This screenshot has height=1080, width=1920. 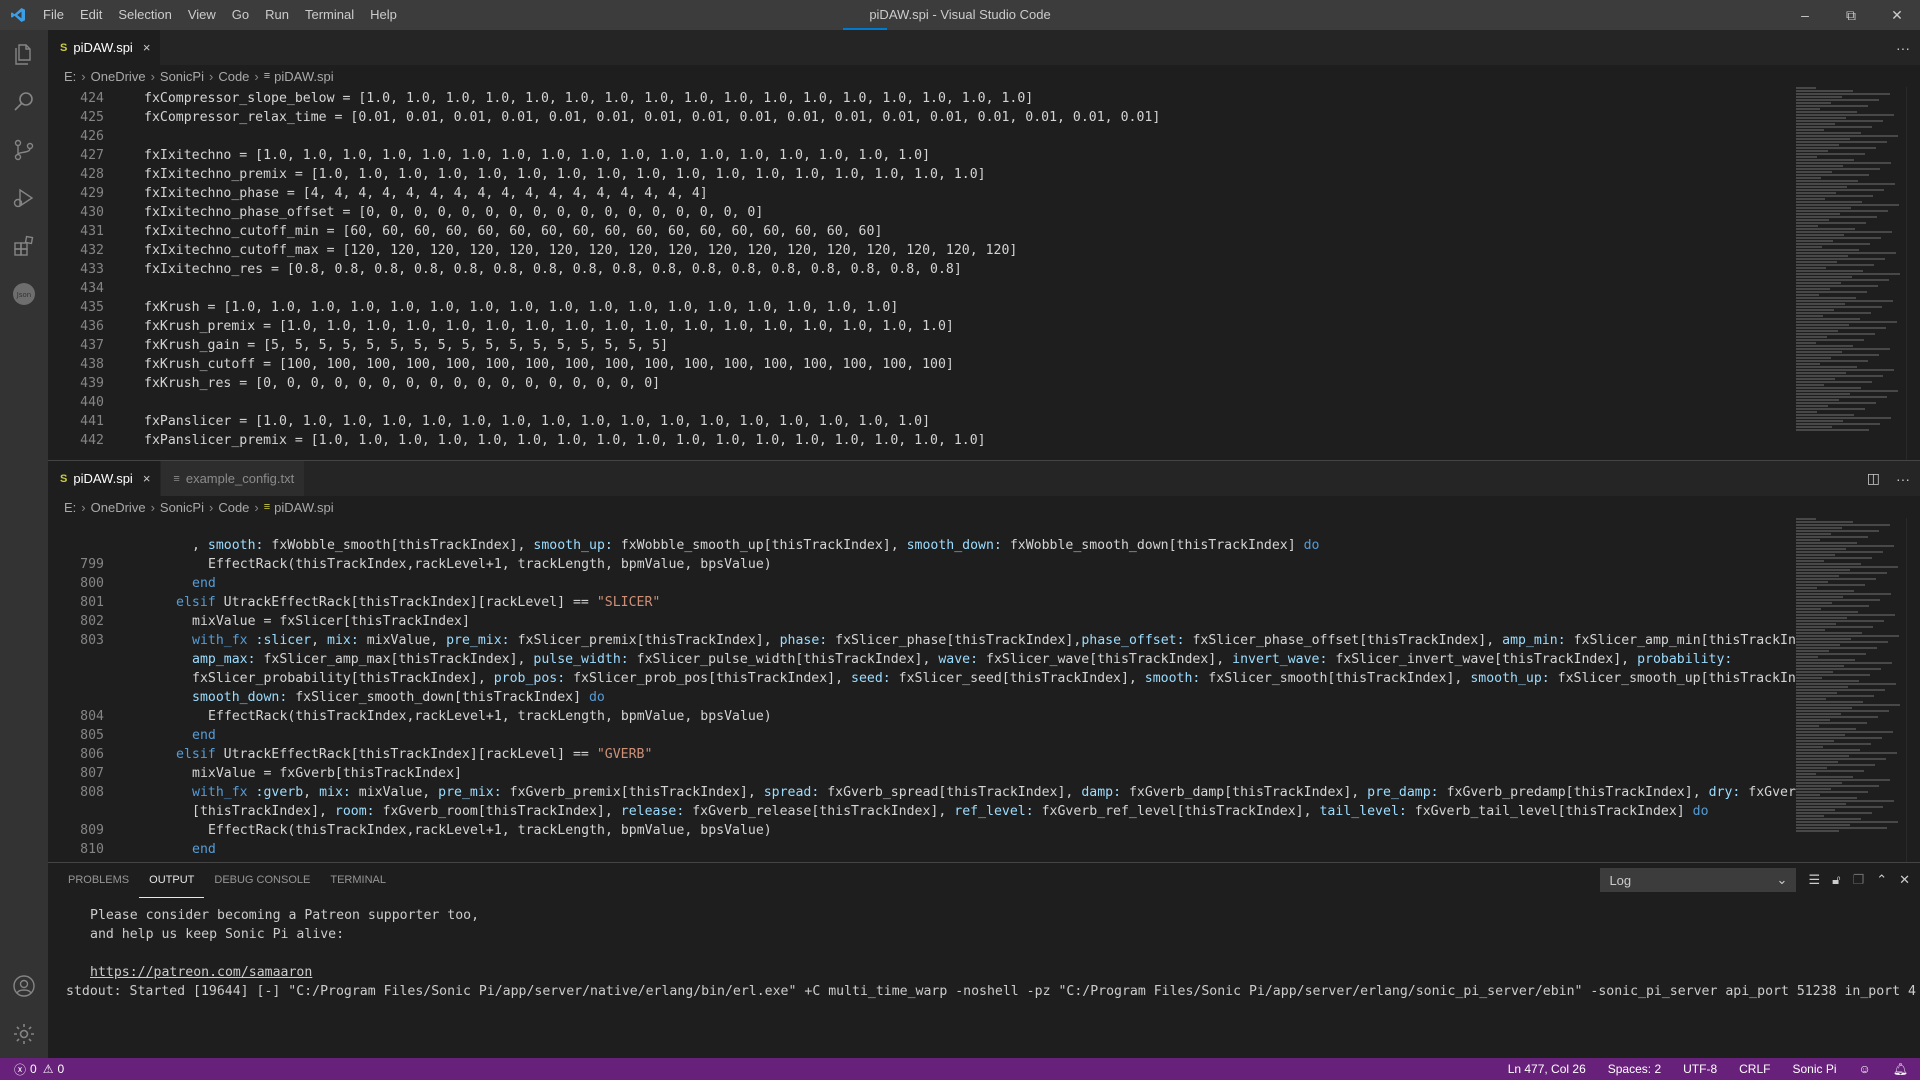 I want to click on open-in-editor-icon: ❐, so click(x=1859, y=880).